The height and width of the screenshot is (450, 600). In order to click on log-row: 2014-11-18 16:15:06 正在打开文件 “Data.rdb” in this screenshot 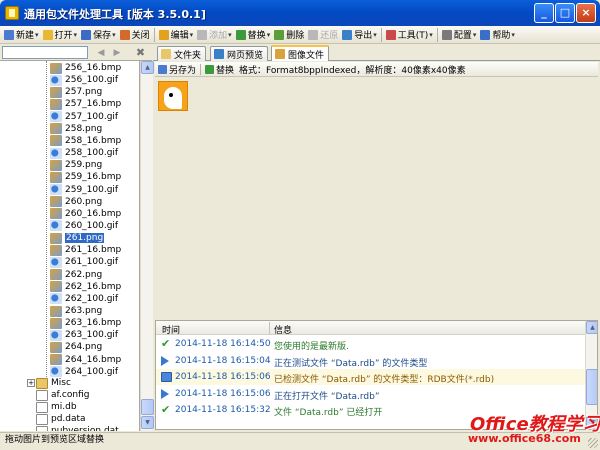, I will do `click(370, 393)`.